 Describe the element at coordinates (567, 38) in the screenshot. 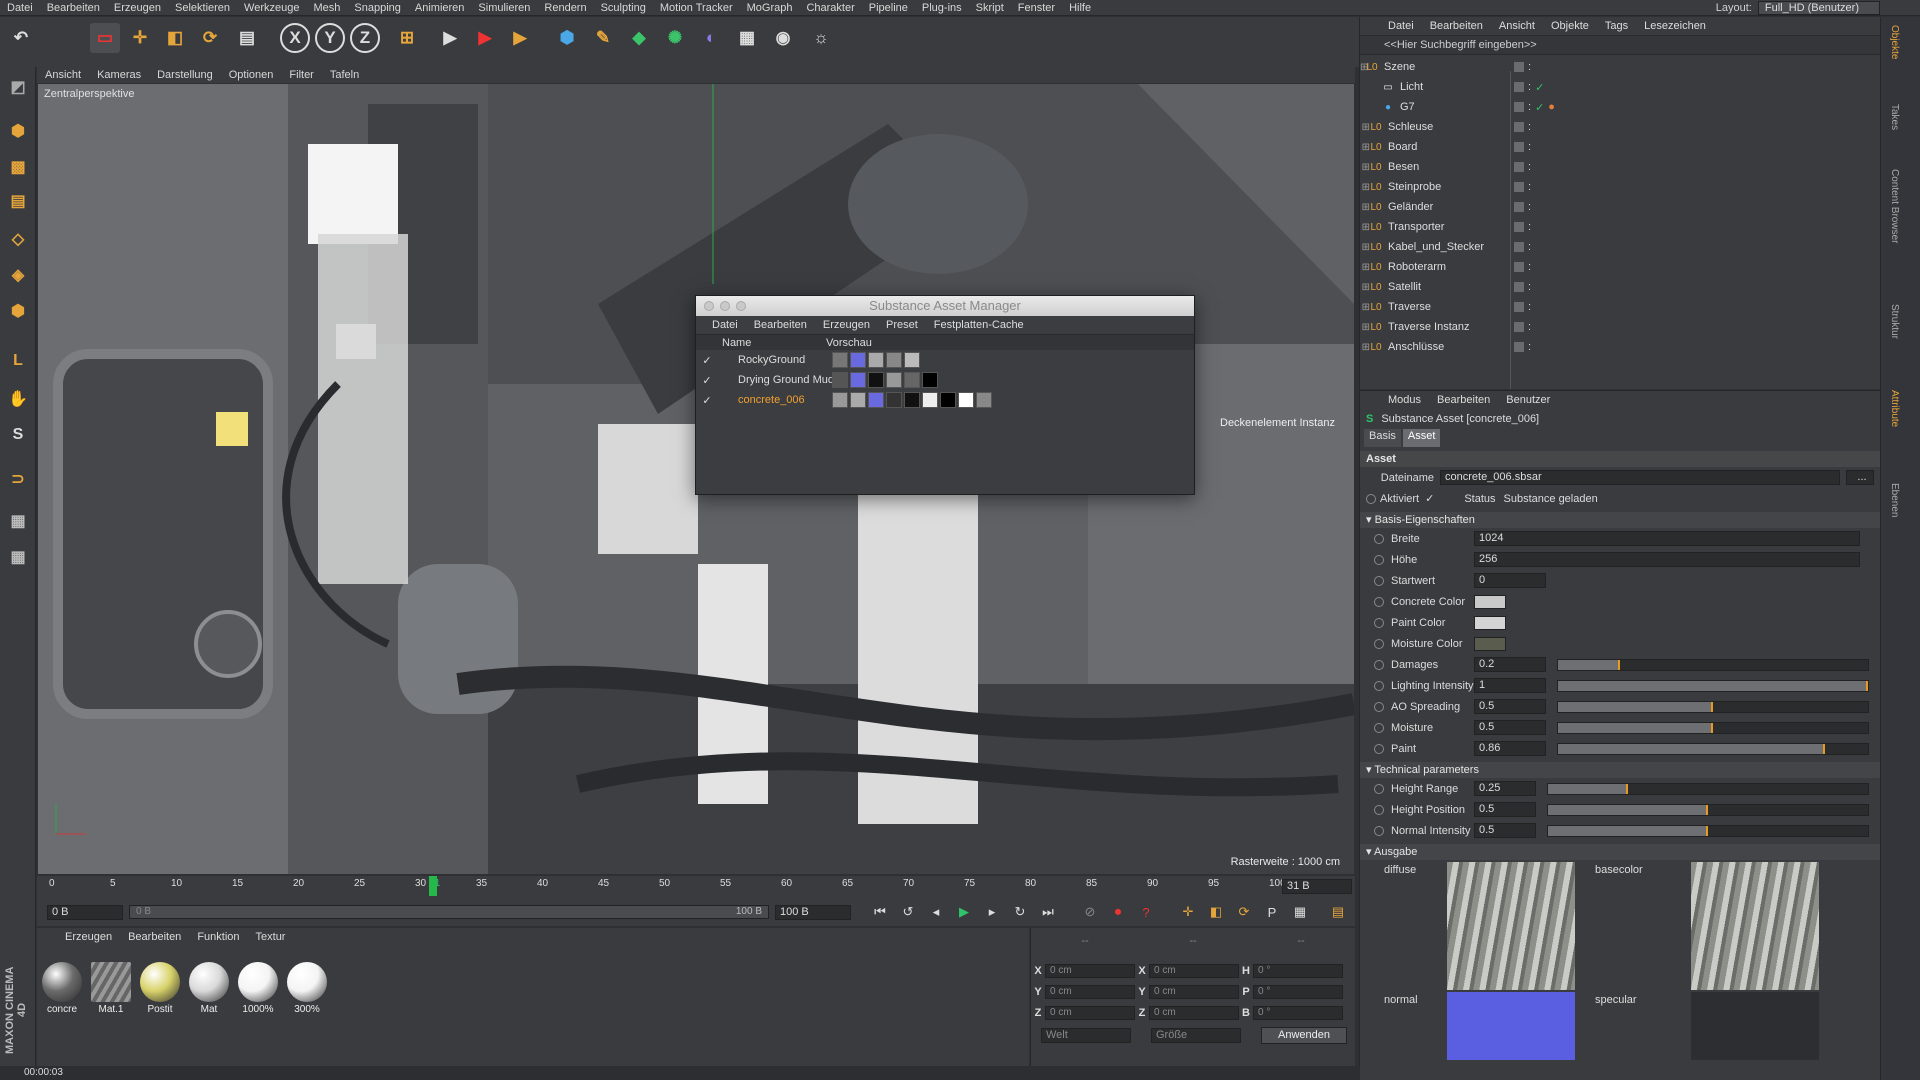

I see `cube-icon: ⬢` at that location.